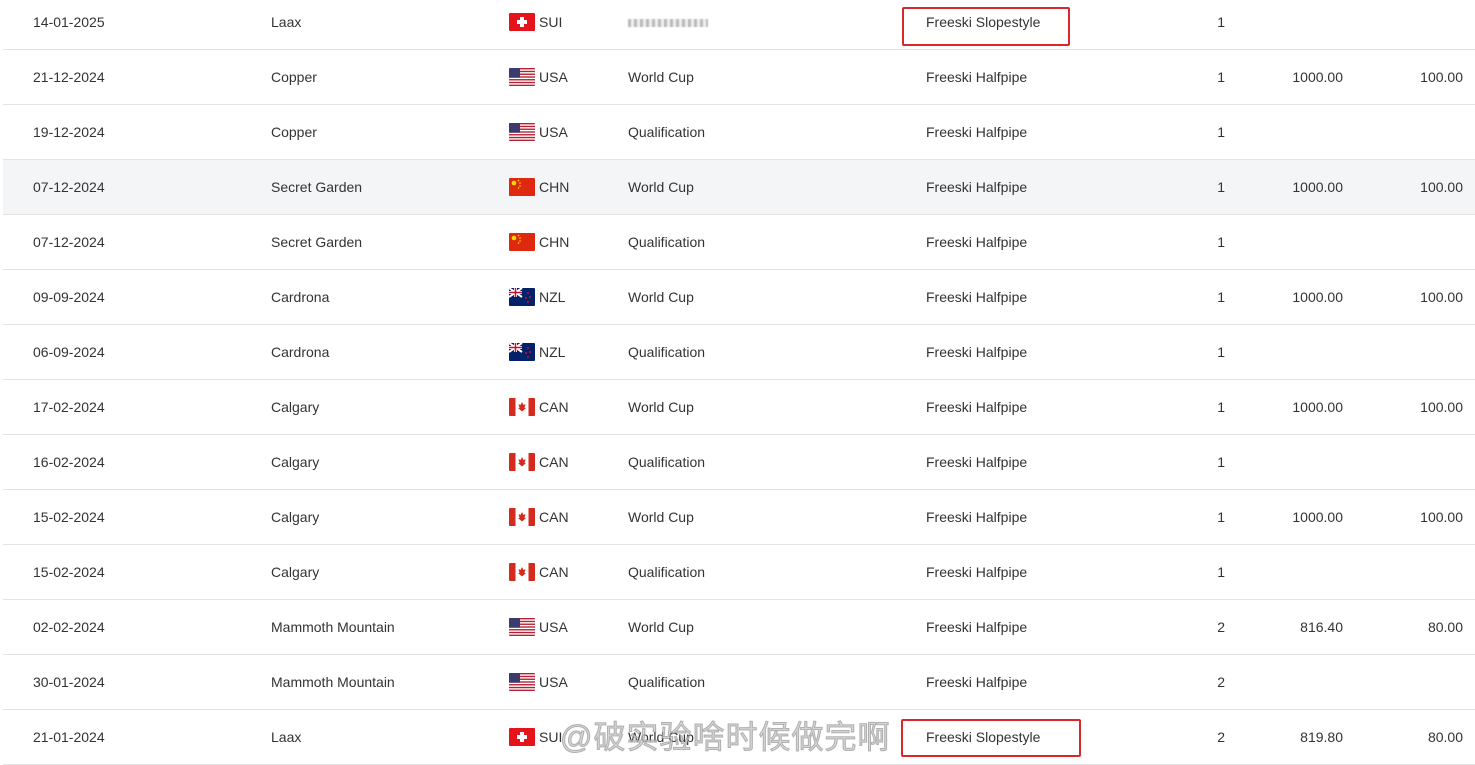 The width and height of the screenshot is (1475, 765). Describe the element at coordinates (725, 737) in the screenshot. I see `watermark: @破实验啥时候做完啊` at that location.